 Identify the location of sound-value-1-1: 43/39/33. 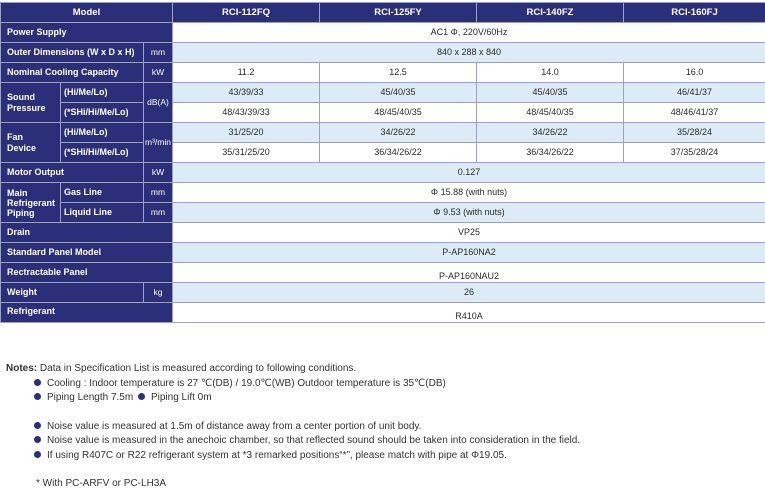
(246, 92).